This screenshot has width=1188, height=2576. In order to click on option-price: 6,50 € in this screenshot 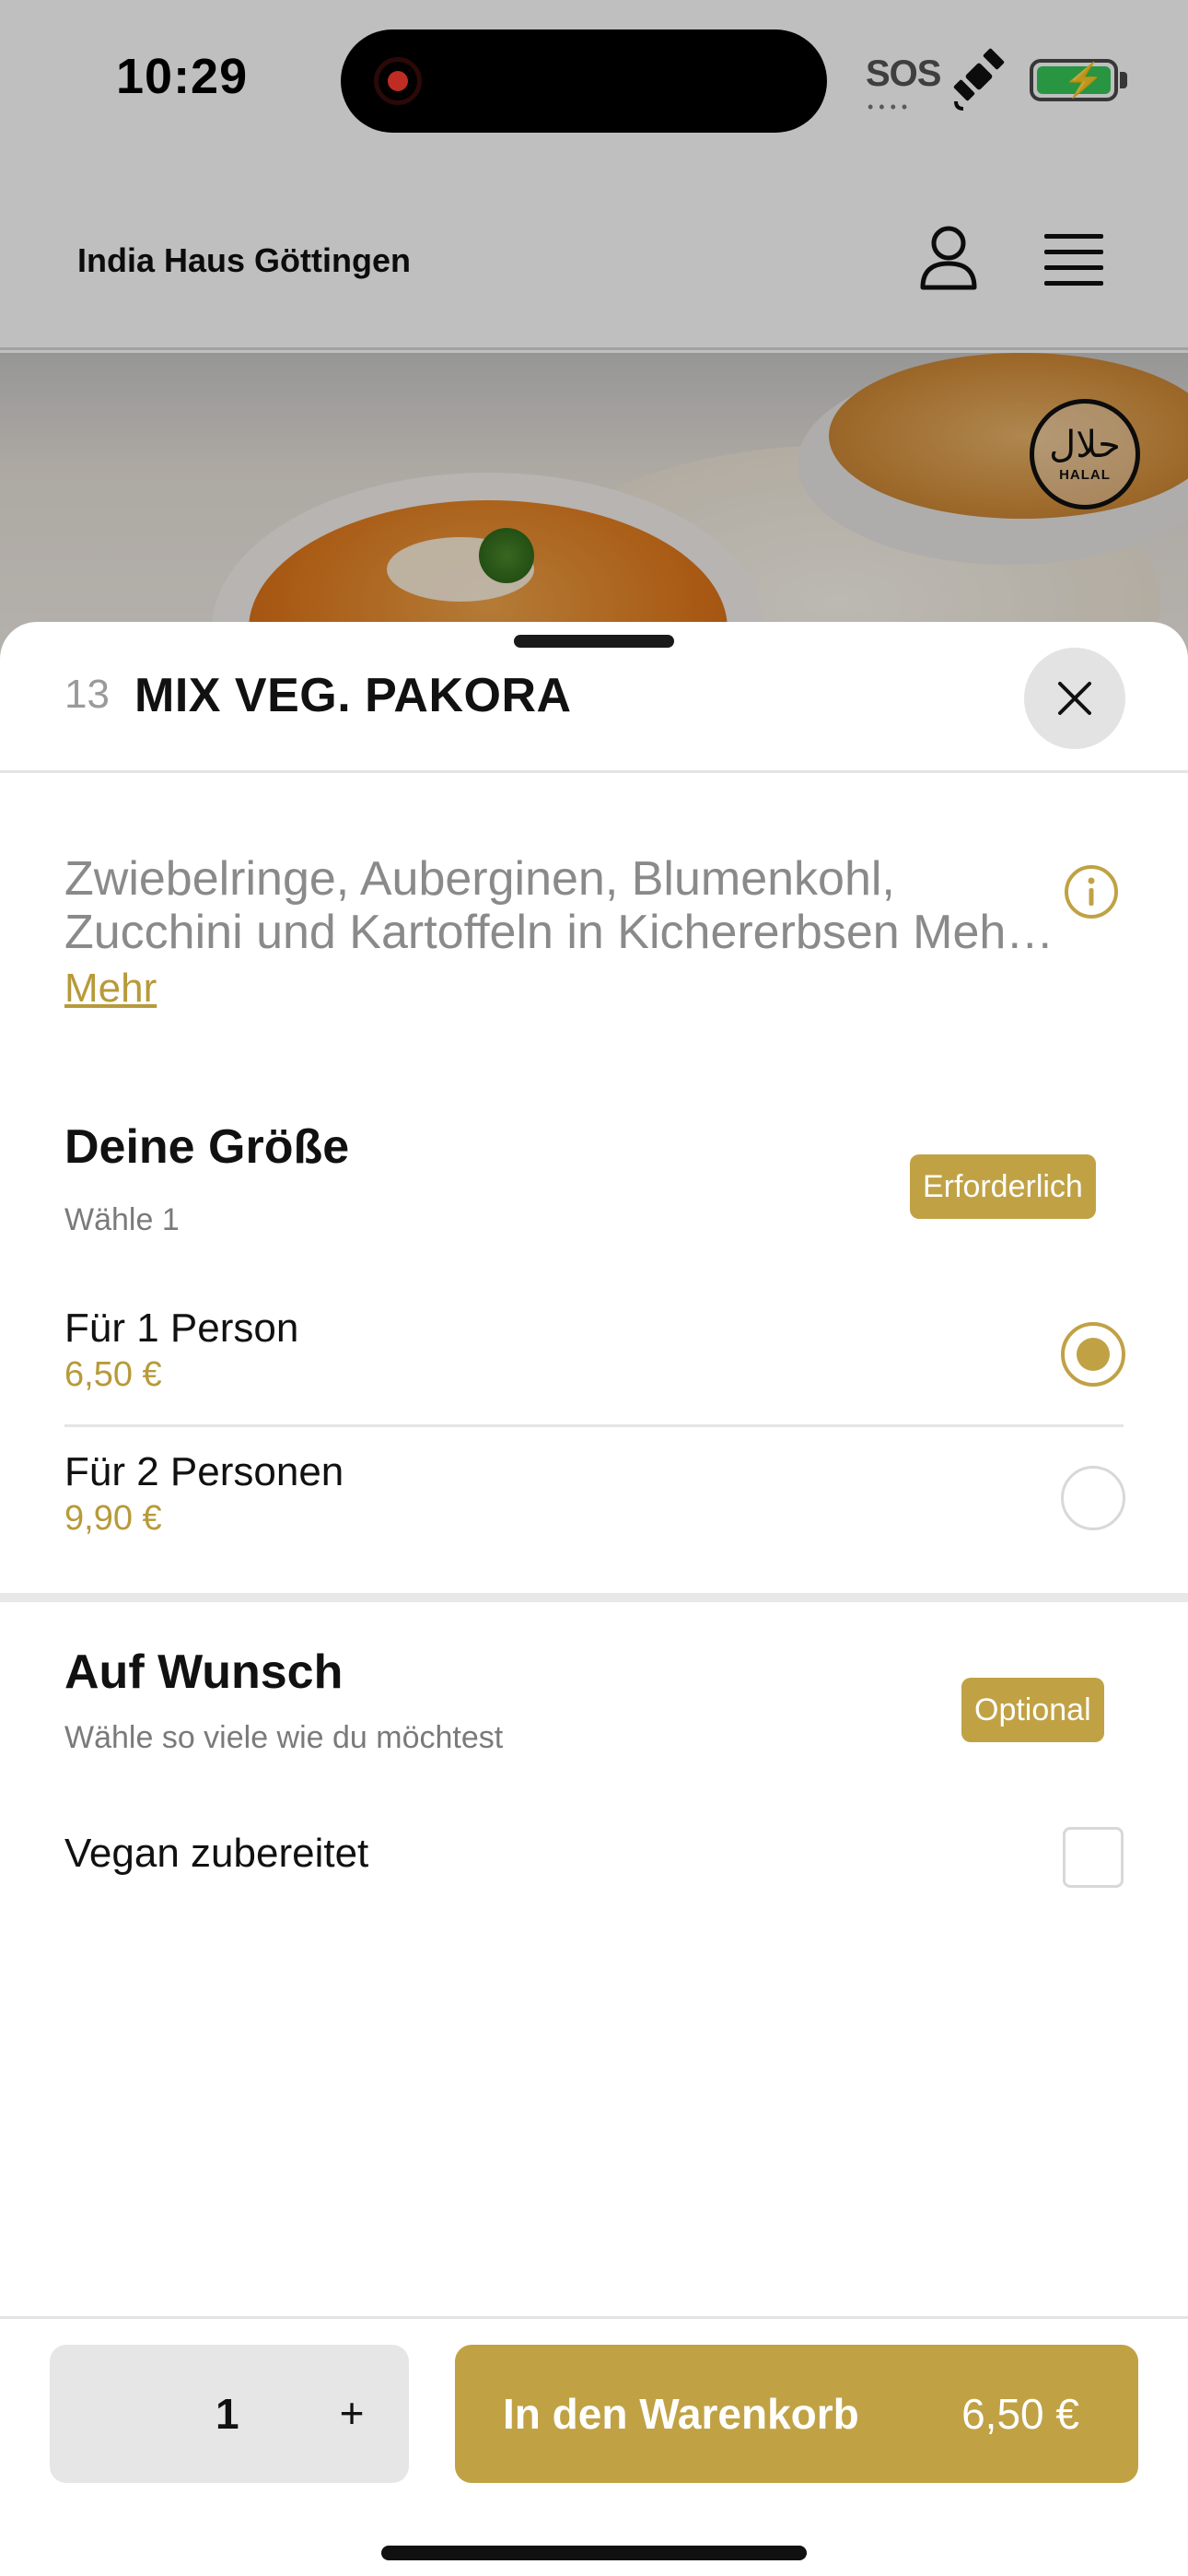, I will do `click(113, 1374)`.